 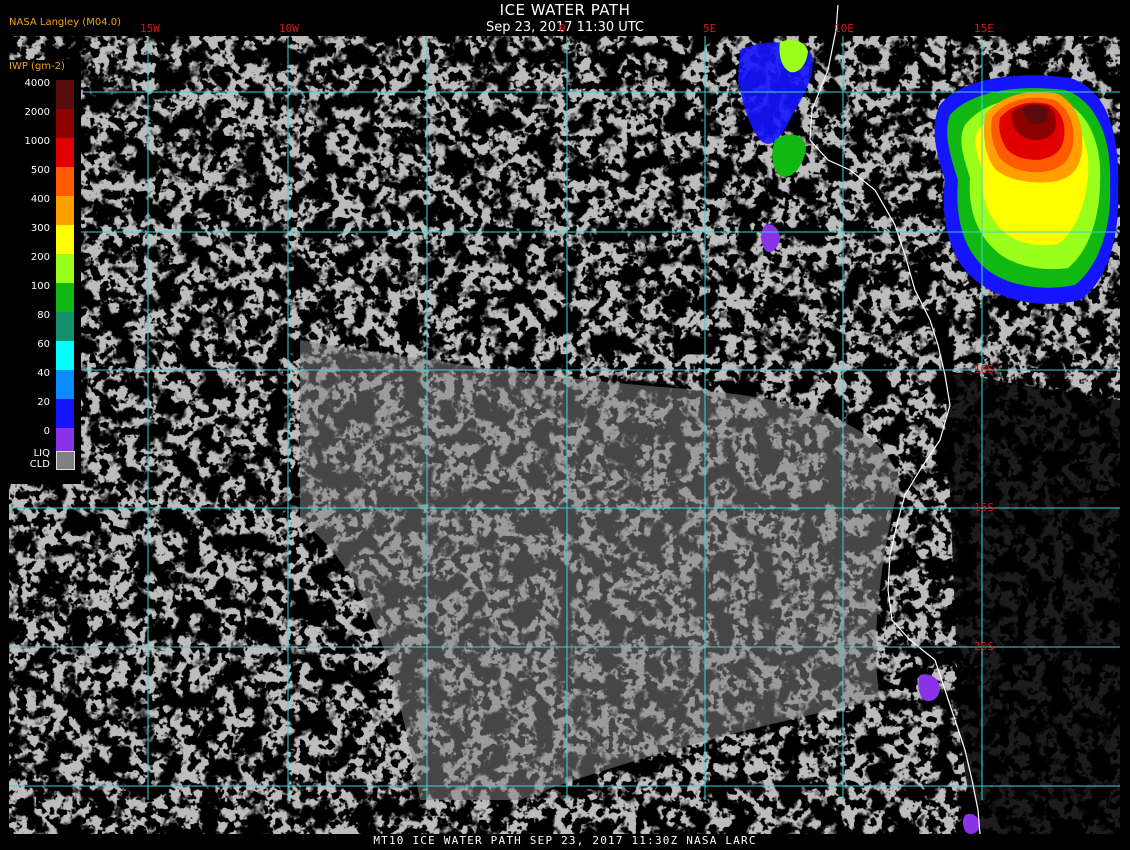 What do you see at coordinates (43, 344) in the screenshot?
I see `legend-label: 60` at bounding box center [43, 344].